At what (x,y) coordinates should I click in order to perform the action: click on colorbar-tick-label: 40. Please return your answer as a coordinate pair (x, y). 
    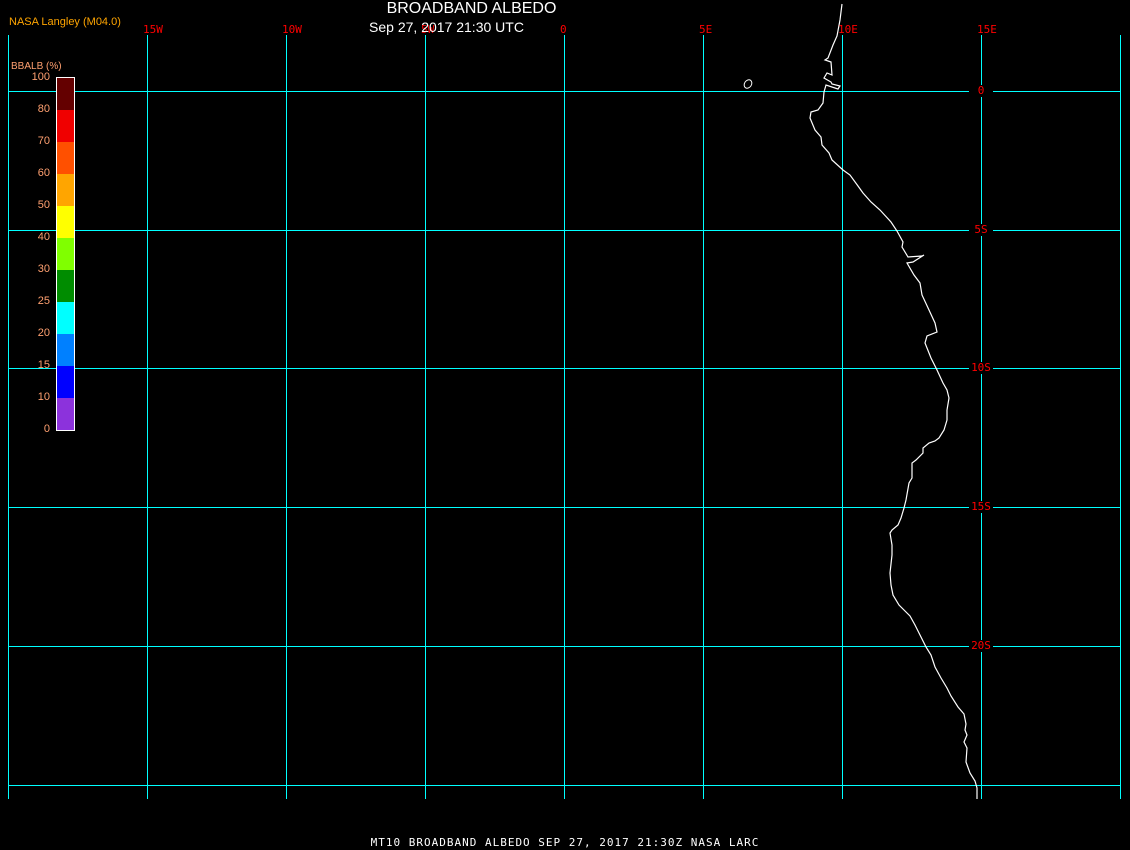
    Looking at the image, I should click on (43, 237).